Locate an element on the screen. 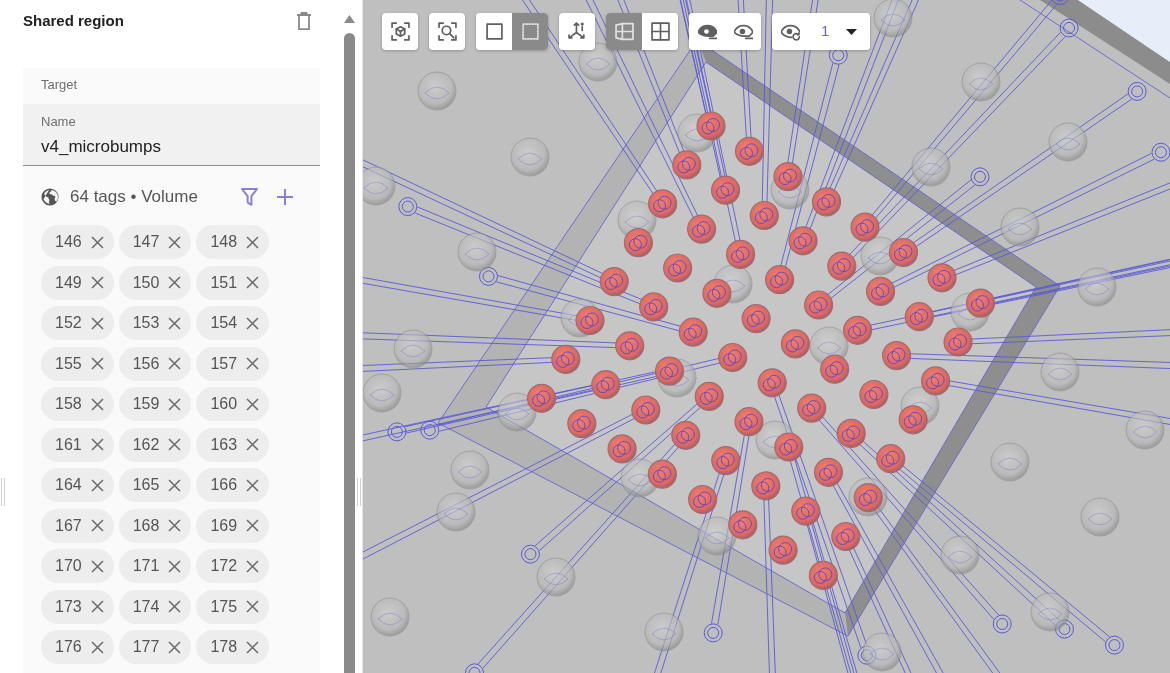  axes-button is located at coordinates (577, 31).